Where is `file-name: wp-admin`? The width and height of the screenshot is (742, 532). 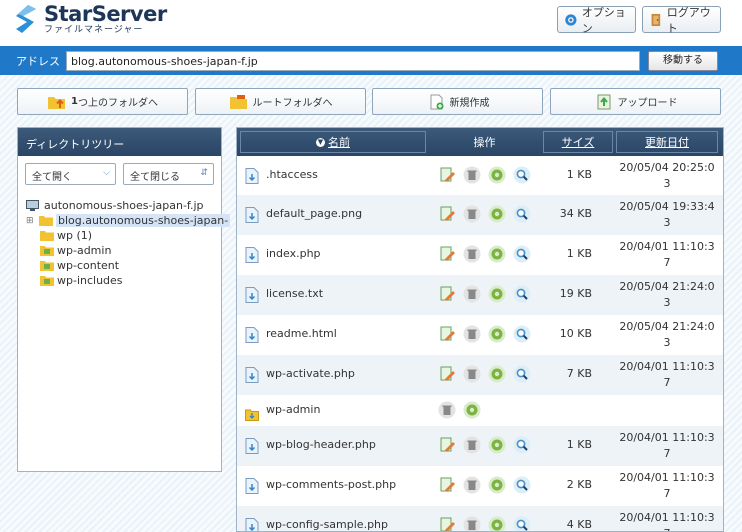
file-name: wp-admin is located at coordinates (293, 409).